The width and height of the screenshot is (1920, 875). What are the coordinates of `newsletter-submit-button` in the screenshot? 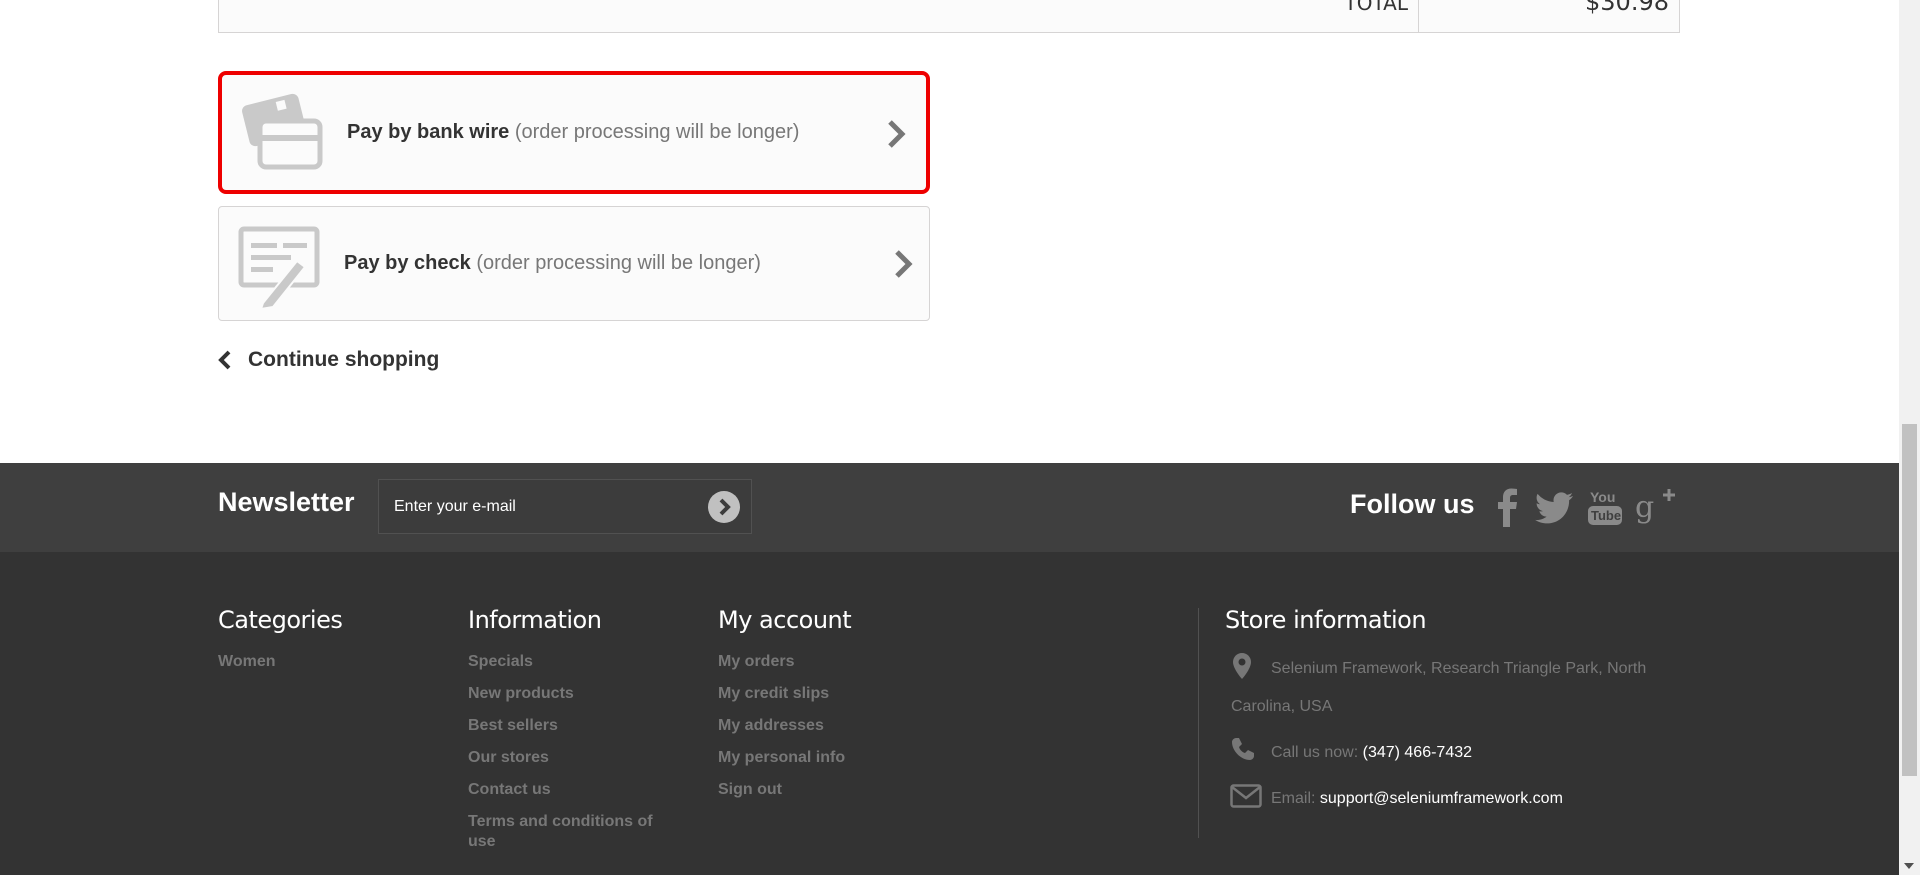 It's located at (724, 507).